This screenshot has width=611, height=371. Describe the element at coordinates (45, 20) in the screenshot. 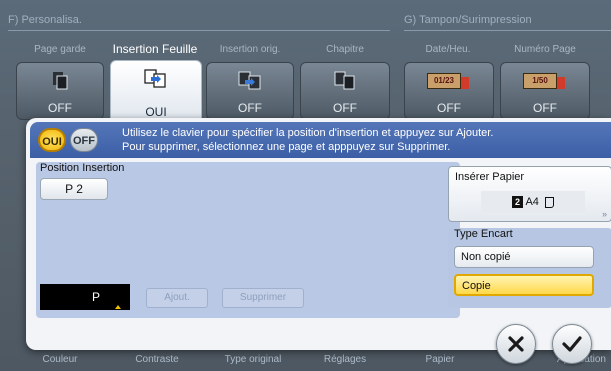

I see `section-header-personnalisation: F) Personalisa.` at that location.